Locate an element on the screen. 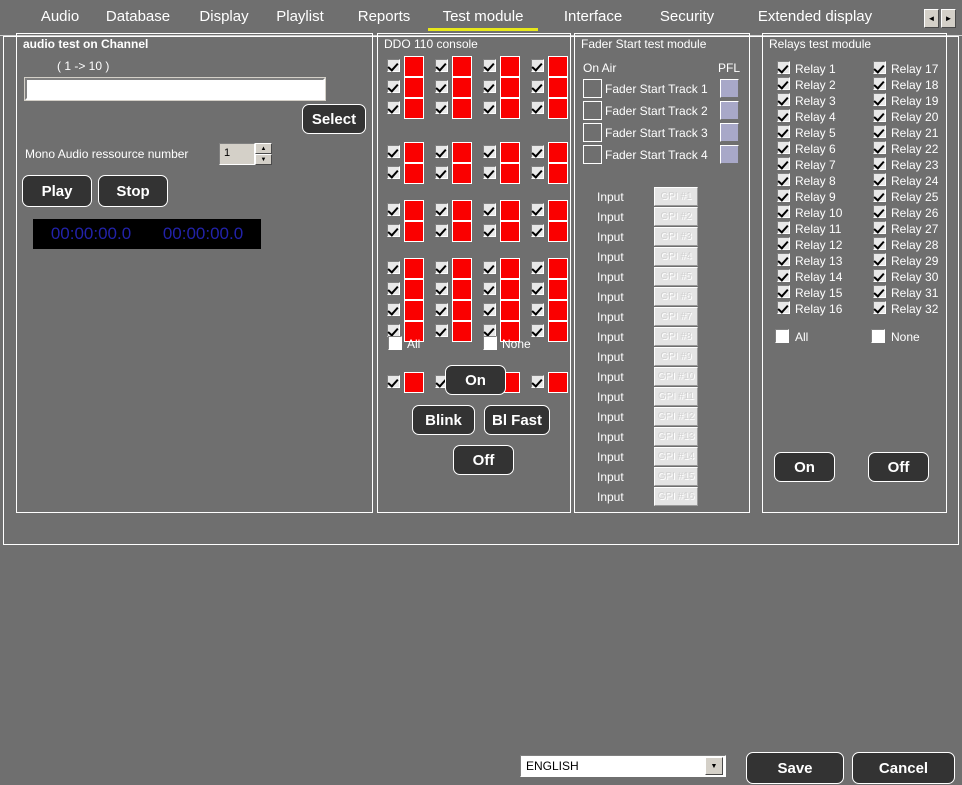  language-select: ENGLISH ▼ is located at coordinates (623, 766).